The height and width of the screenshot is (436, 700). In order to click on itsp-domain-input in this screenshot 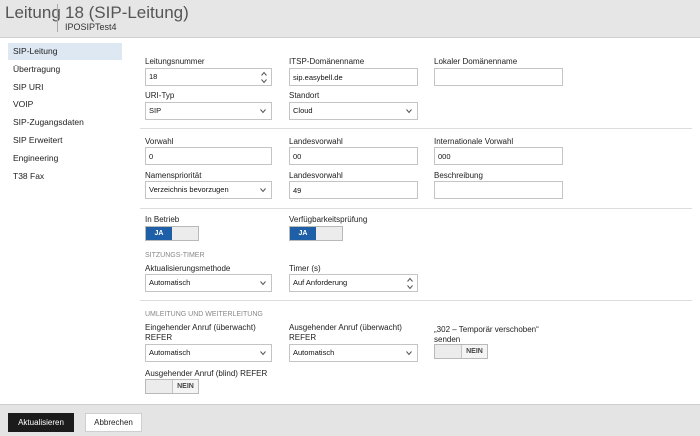, I will do `click(353, 77)`.